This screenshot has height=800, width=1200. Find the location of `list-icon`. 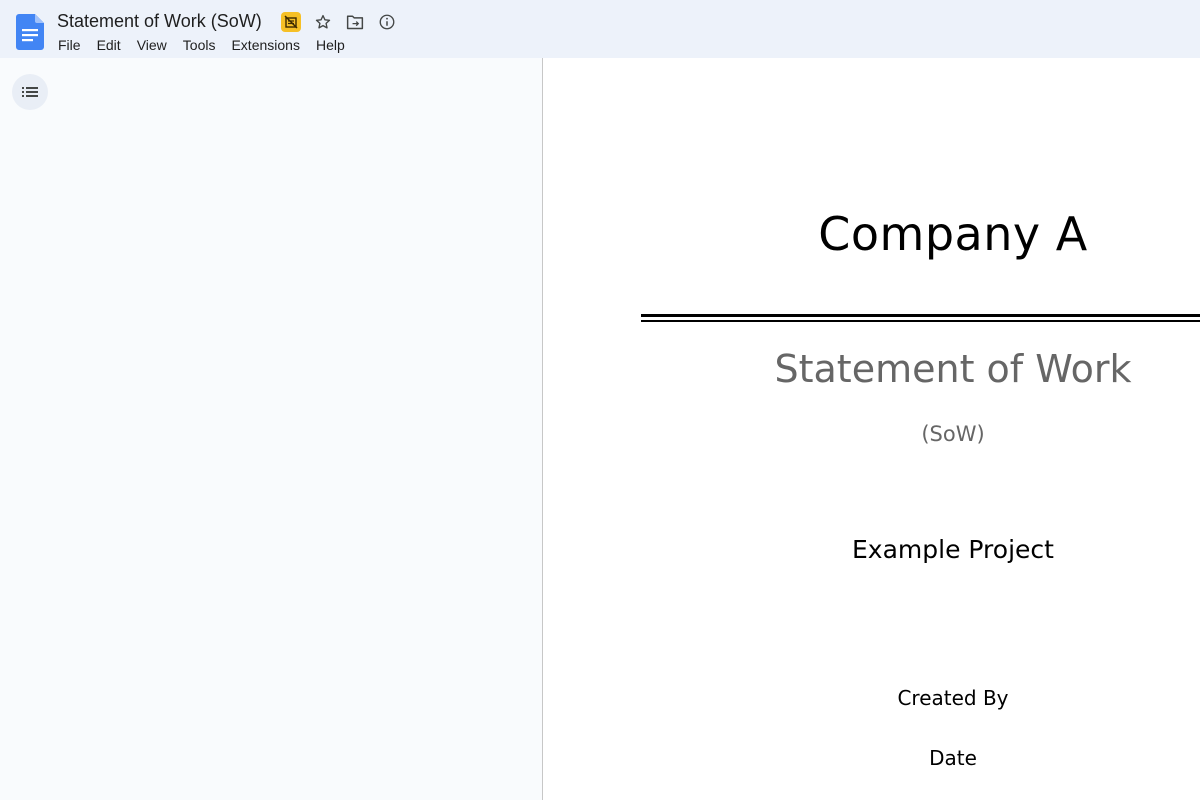

list-icon is located at coordinates (30, 92).